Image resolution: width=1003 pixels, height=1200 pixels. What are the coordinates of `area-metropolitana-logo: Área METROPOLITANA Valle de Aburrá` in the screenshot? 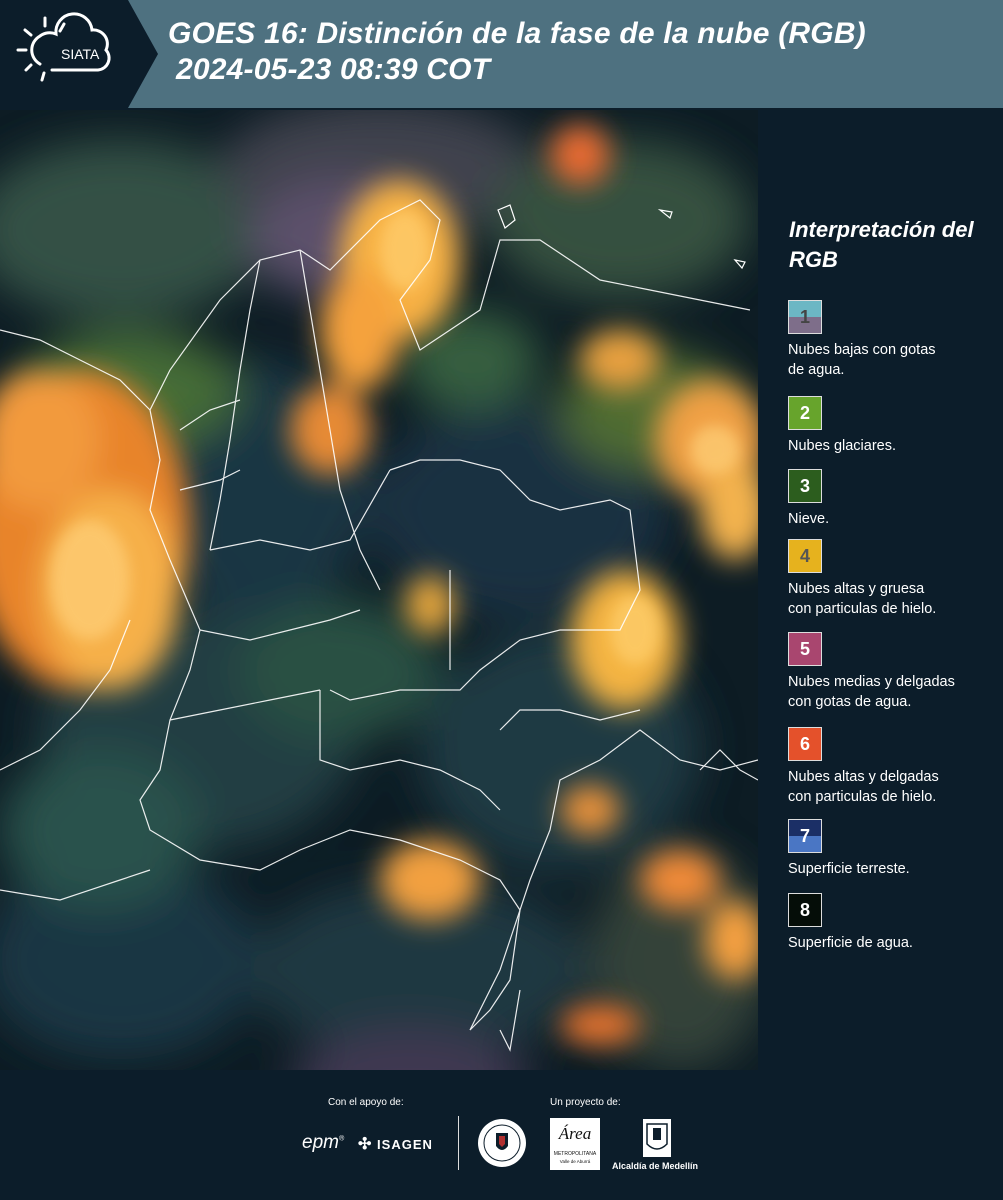 It's located at (575, 1144).